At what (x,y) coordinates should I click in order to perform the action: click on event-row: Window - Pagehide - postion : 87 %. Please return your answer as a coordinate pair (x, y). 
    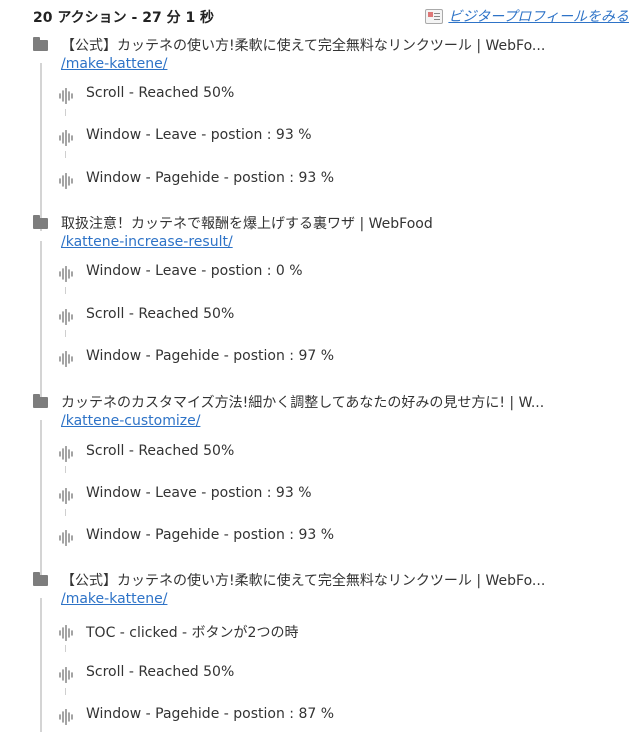
    Looking at the image, I should click on (320, 716).